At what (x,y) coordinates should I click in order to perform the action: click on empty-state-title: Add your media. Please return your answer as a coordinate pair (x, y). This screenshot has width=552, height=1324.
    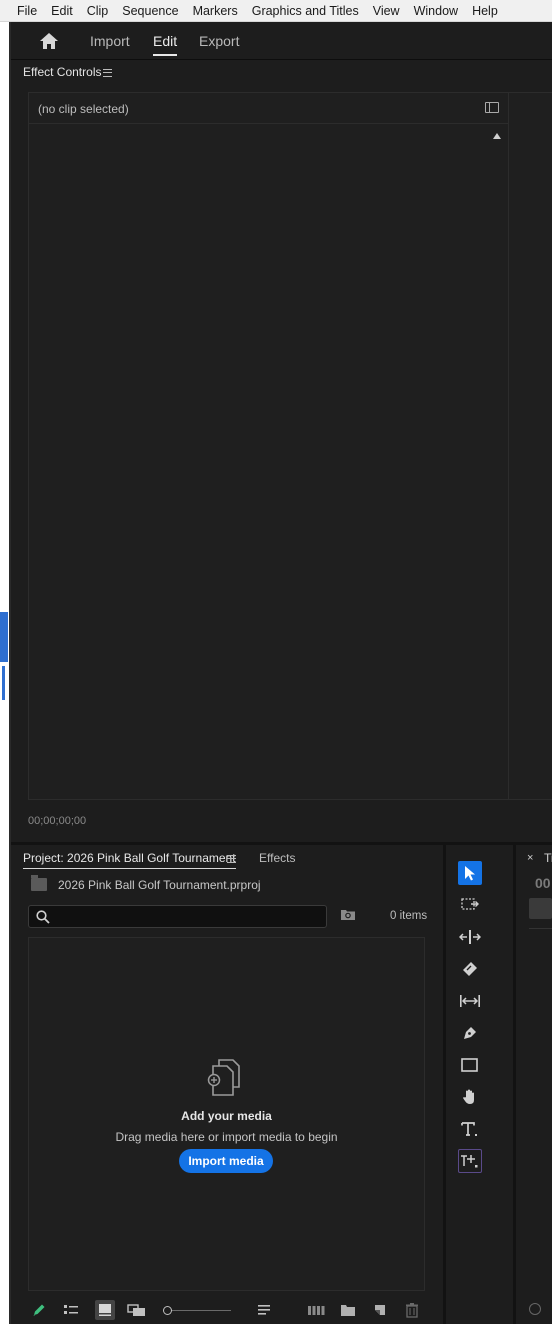
    Looking at the image, I should click on (226, 1116).